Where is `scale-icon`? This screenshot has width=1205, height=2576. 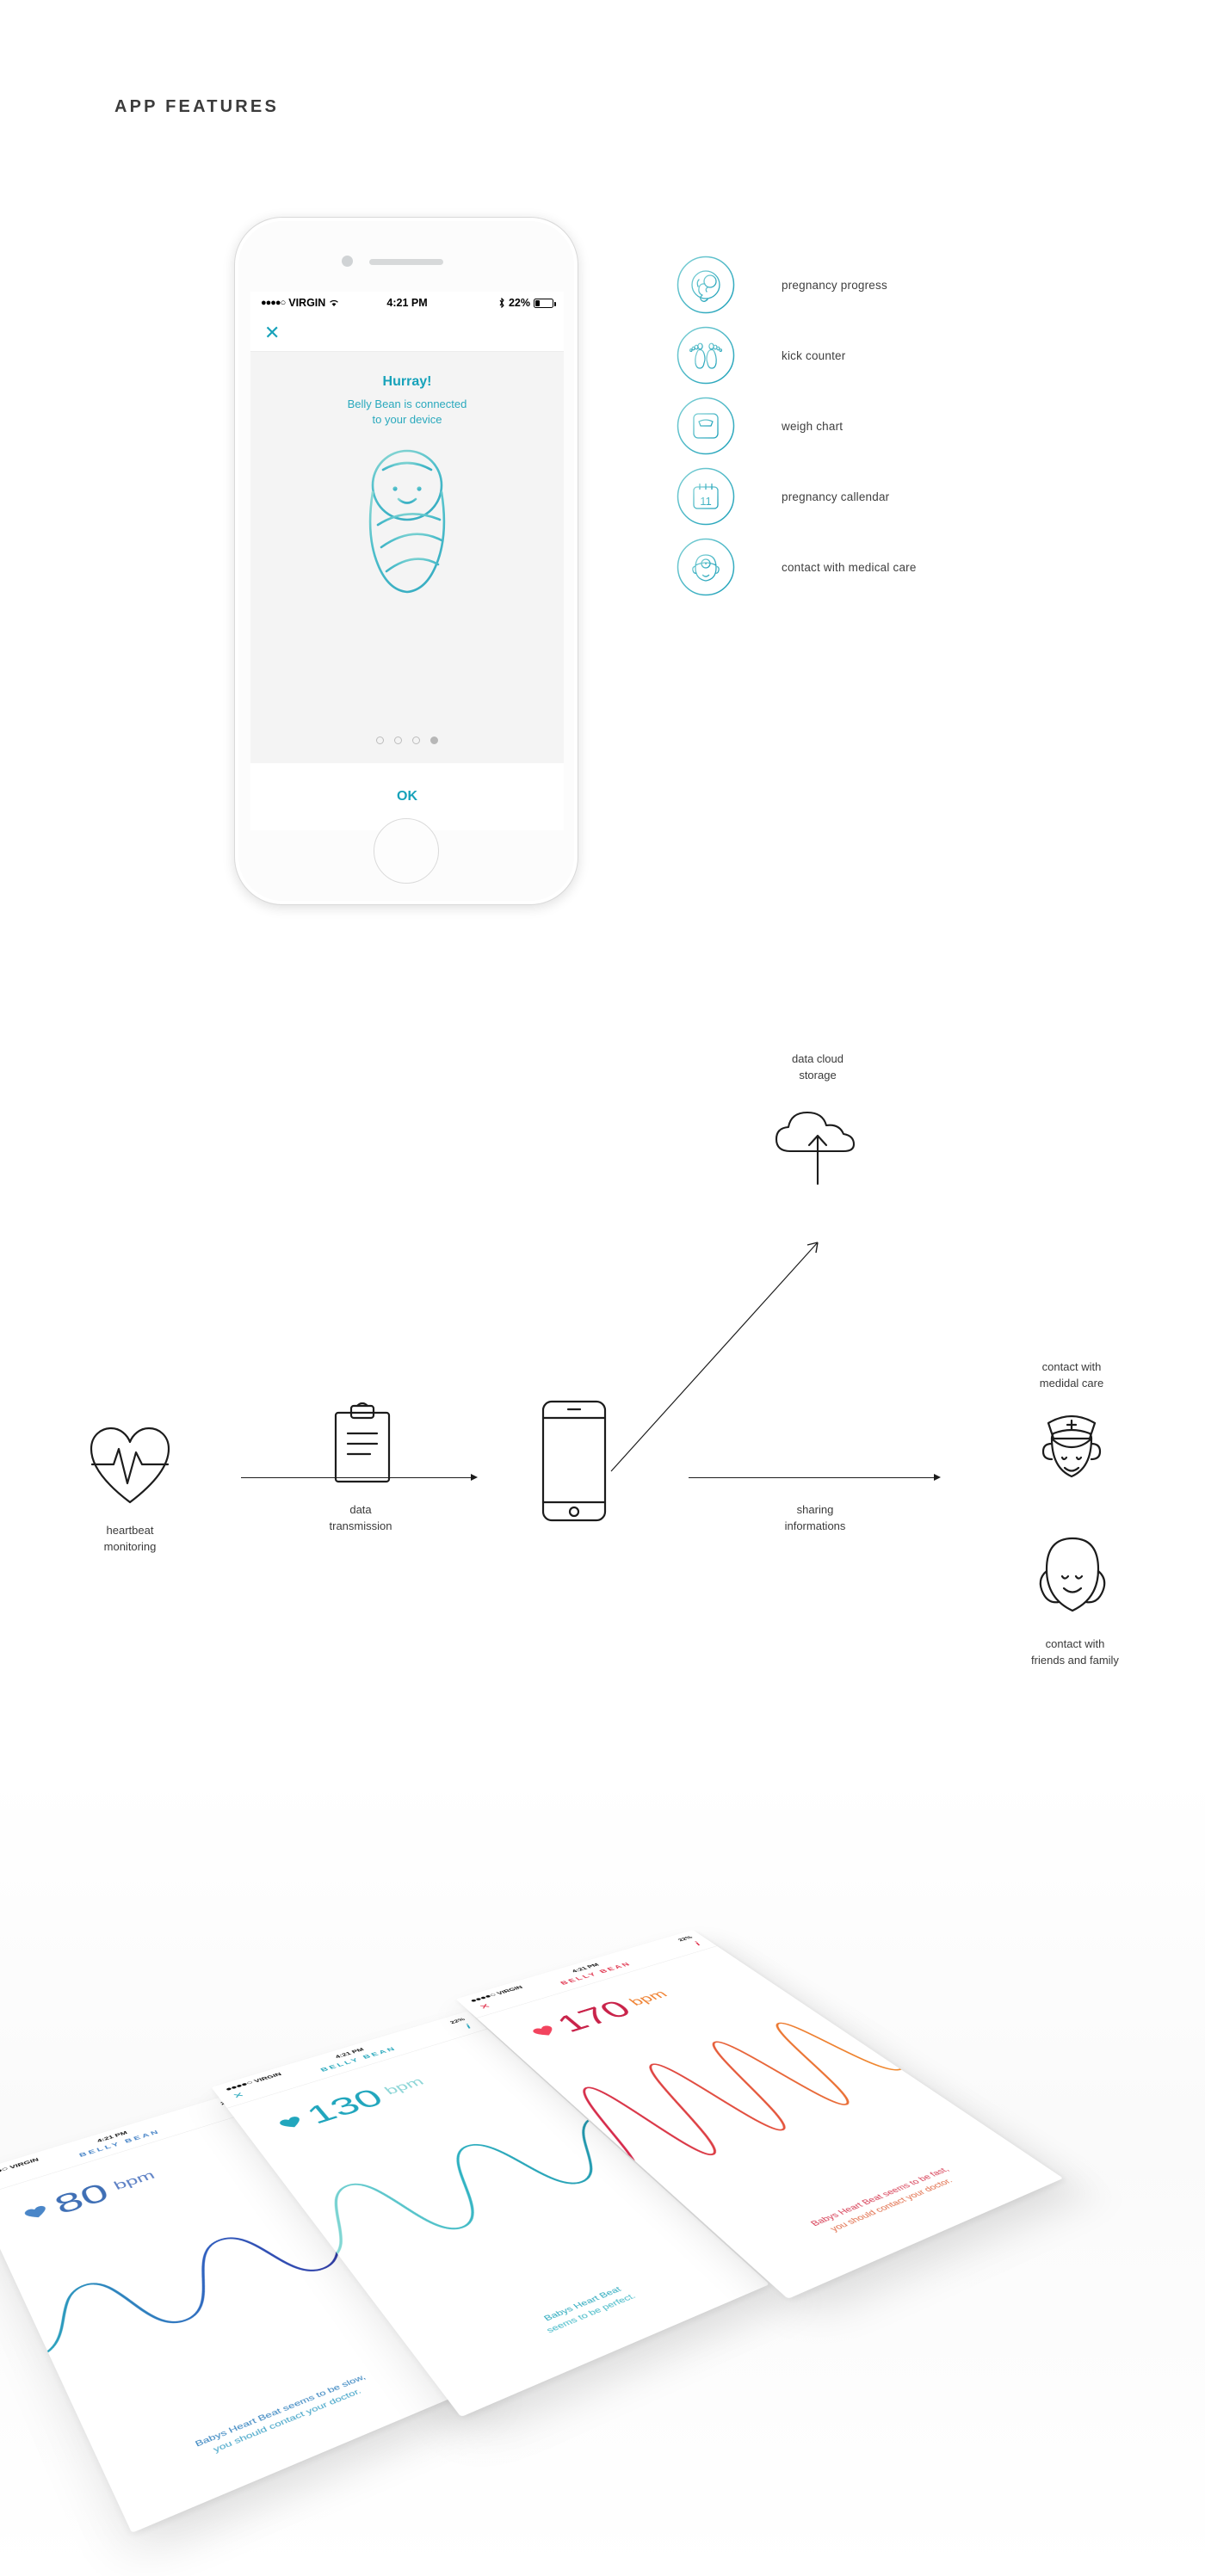 scale-icon is located at coordinates (706, 426).